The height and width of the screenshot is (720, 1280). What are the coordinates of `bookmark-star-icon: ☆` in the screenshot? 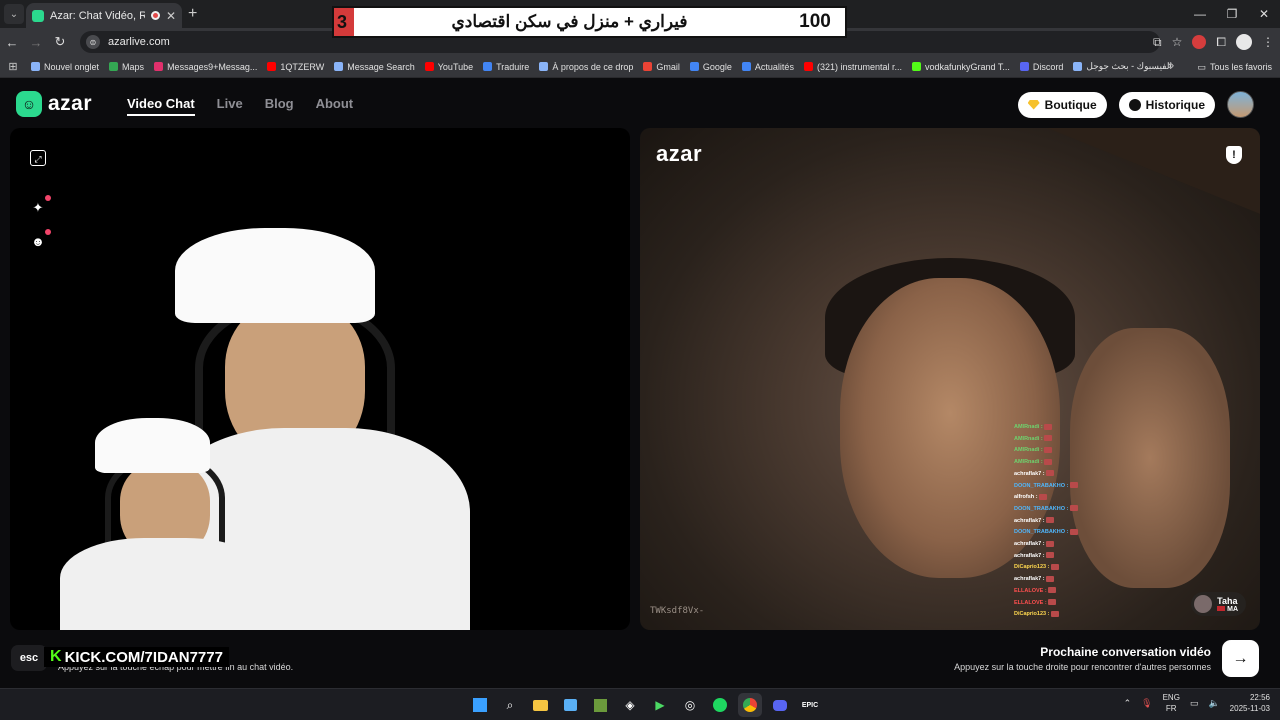 It's located at (1177, 42).